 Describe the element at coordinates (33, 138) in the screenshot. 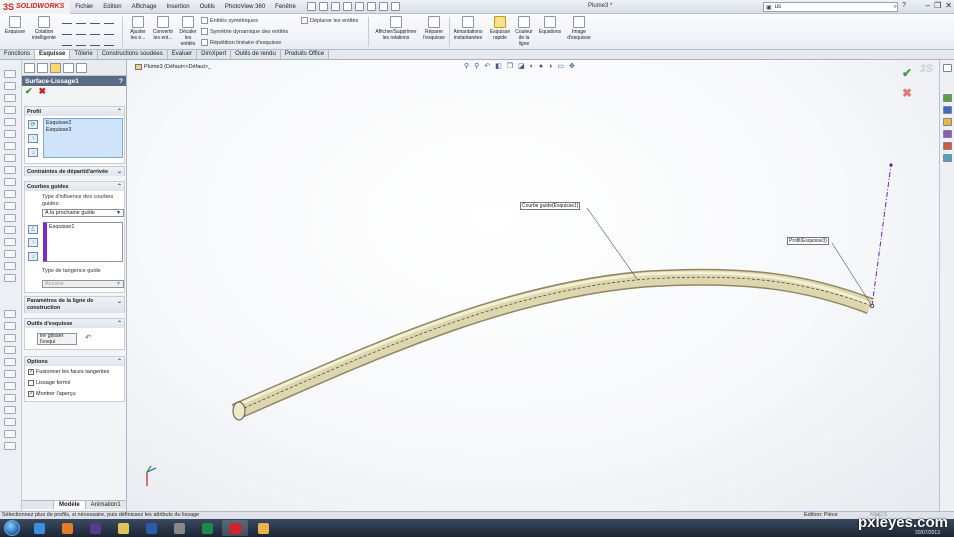

I see `move-up-button: ↑` at that location.